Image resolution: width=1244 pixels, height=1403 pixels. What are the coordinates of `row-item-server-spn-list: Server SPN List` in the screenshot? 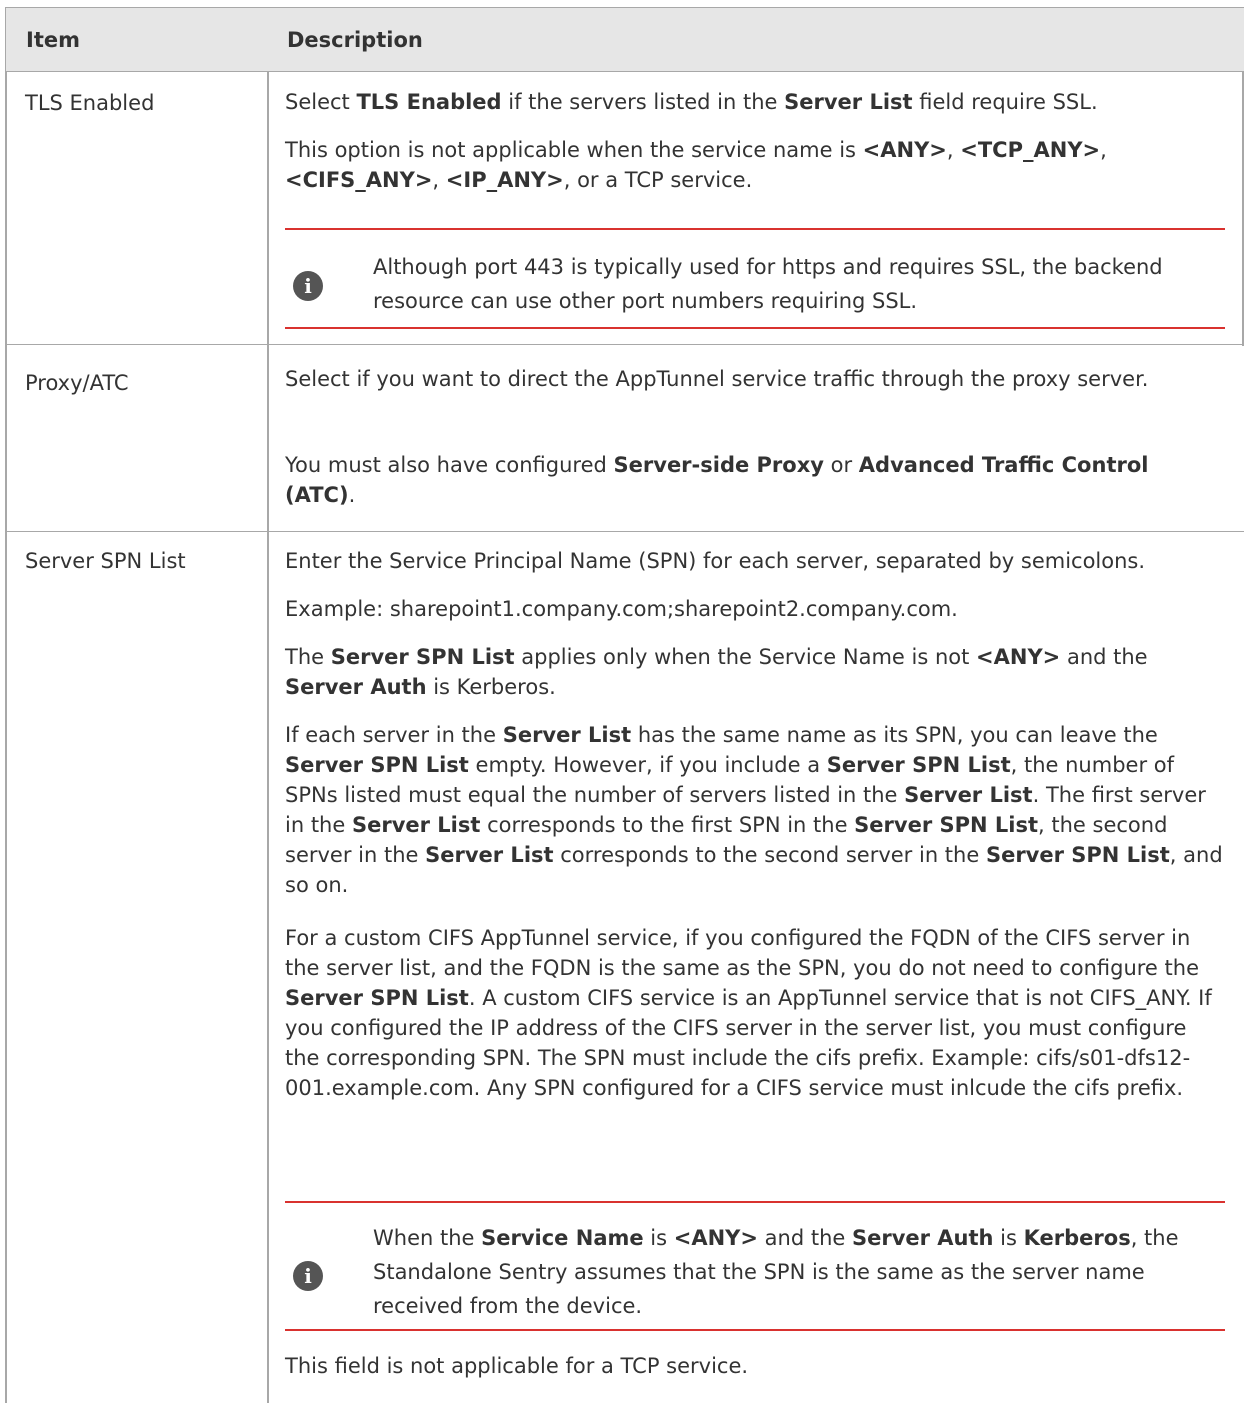 It's located at (105, 561).